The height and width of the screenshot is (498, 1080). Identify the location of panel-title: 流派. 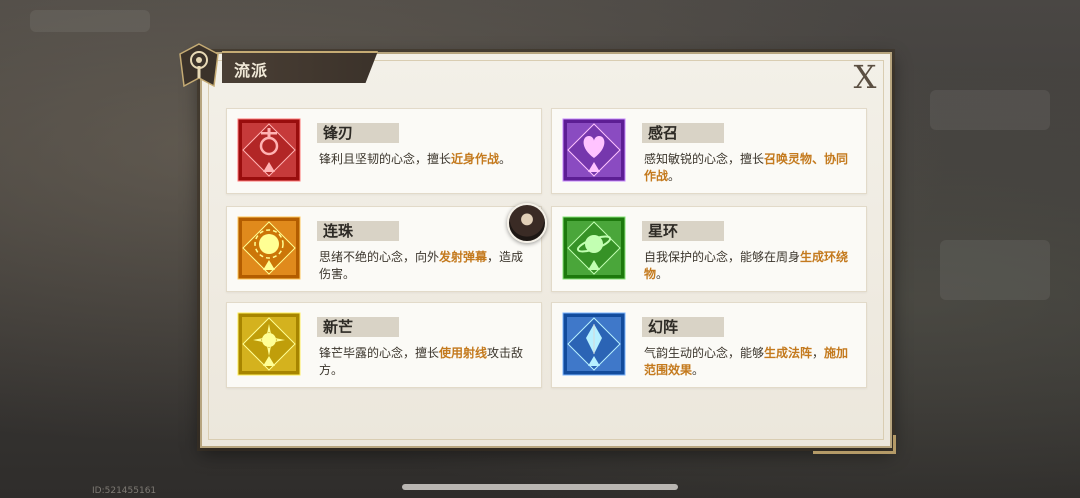
(251, 70).